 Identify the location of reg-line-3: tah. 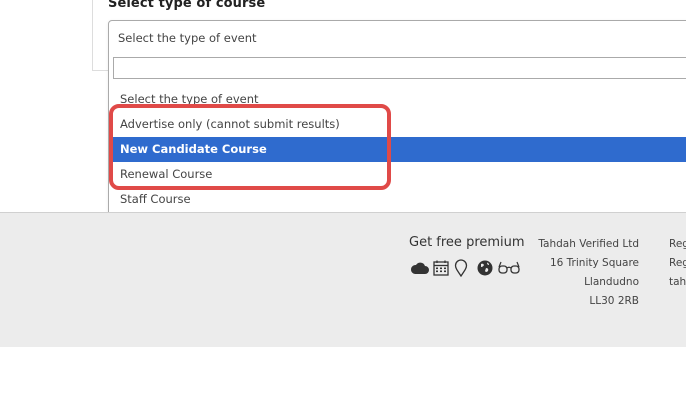
(677, 282).